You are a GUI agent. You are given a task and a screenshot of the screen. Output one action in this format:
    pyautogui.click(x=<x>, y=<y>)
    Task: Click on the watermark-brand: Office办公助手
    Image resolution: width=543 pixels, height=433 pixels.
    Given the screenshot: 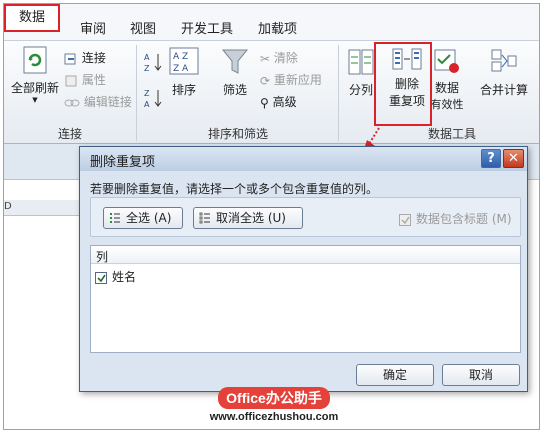 What is the action you would take?
    pyautogui.click(x=274, y=398)
    